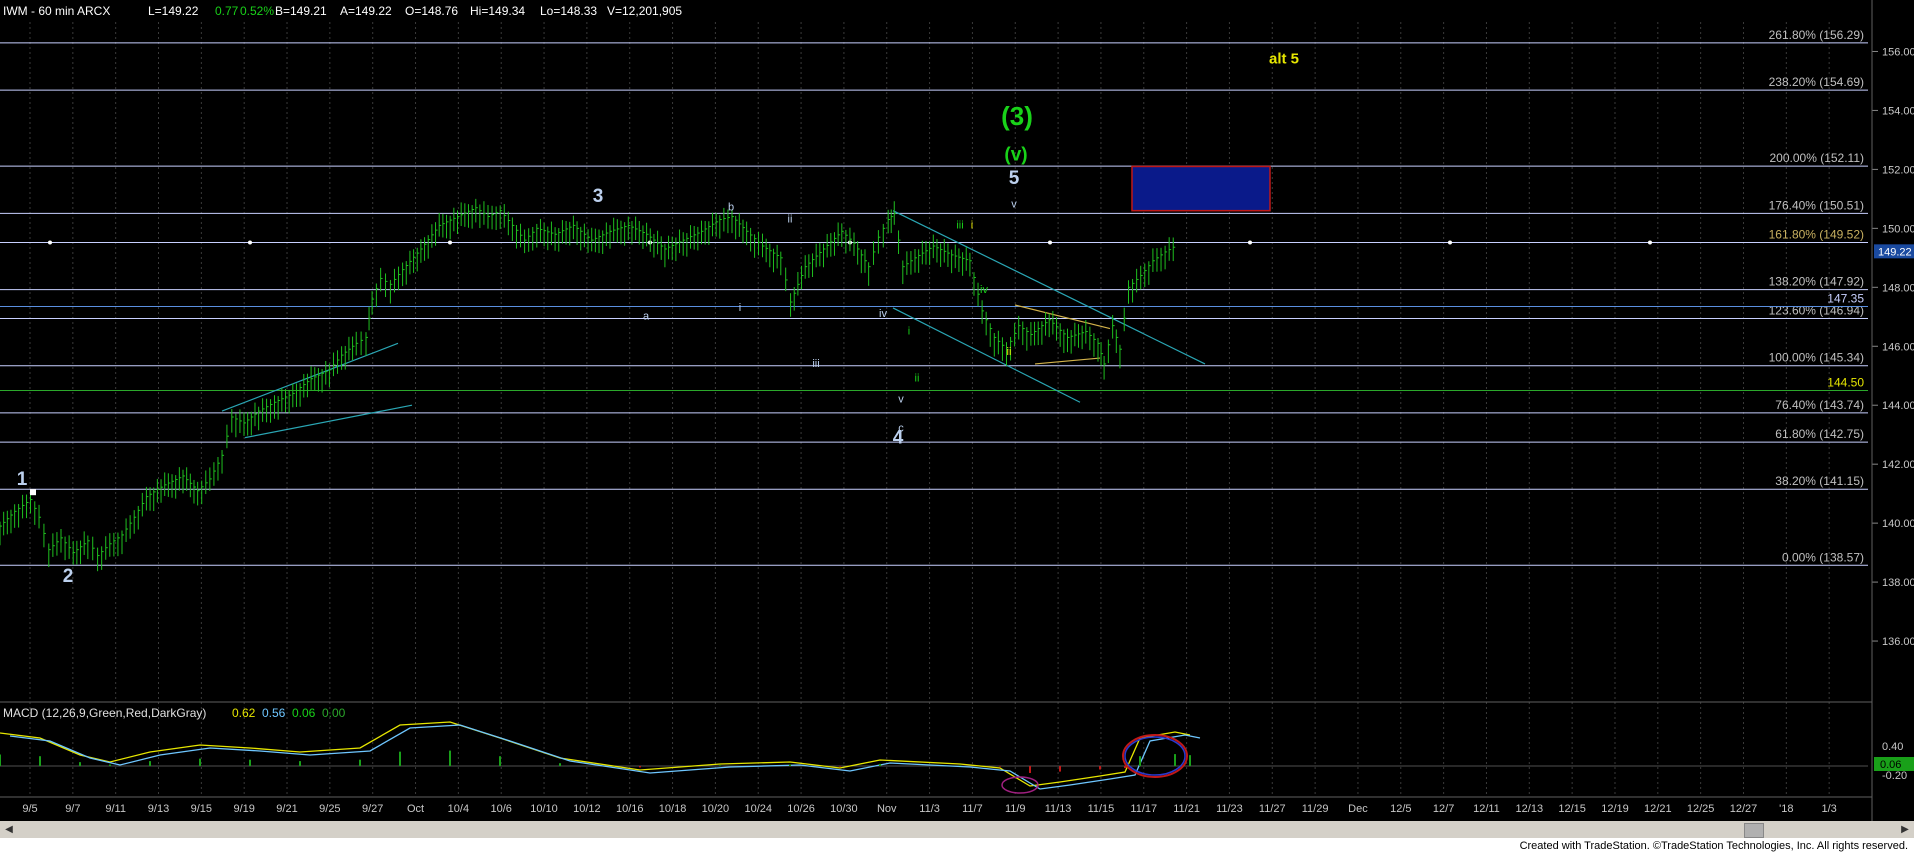  What do you see at coordinates (29, 809) in the screenshot?
I see `x-tick-label: 9/5` at bounding box center [29, 809].